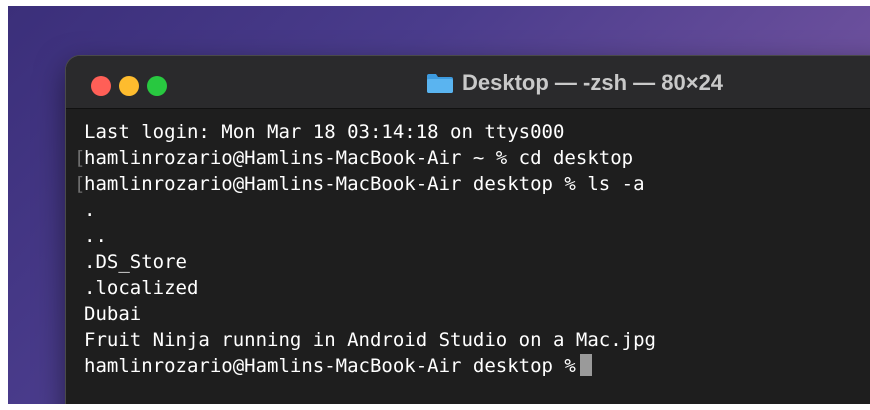 This screenshot has width=870, height=410. What do you see at coordinates (135, 262) in the screenshot?
I see `terminal-line: .DS_Store` at bounding box center [135, 262].